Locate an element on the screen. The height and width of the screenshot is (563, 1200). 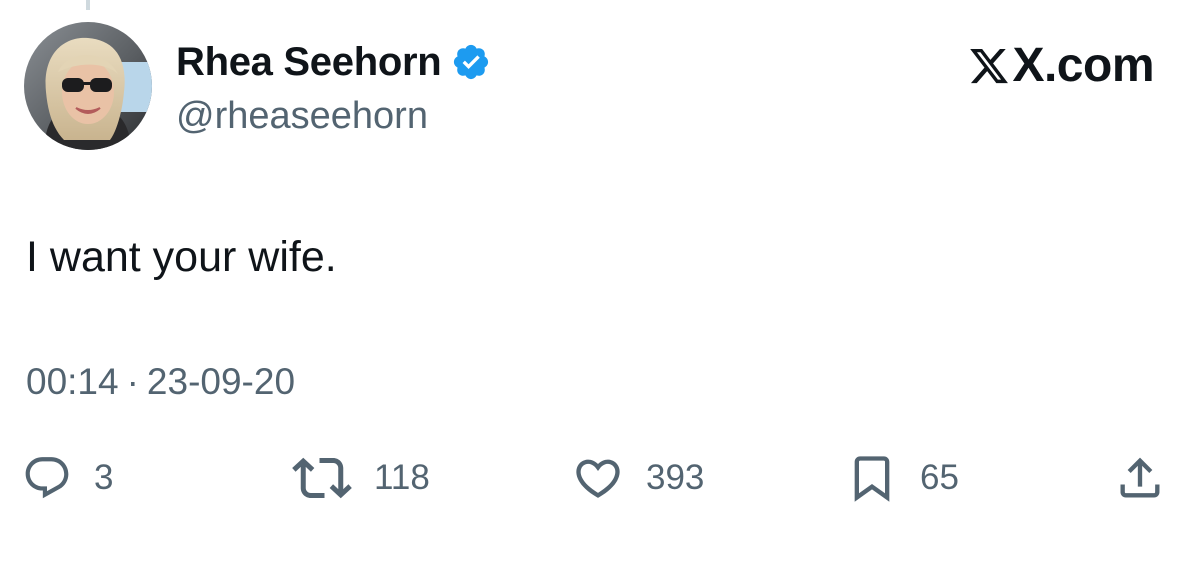
thread-line is located at coordinates (88, 5).